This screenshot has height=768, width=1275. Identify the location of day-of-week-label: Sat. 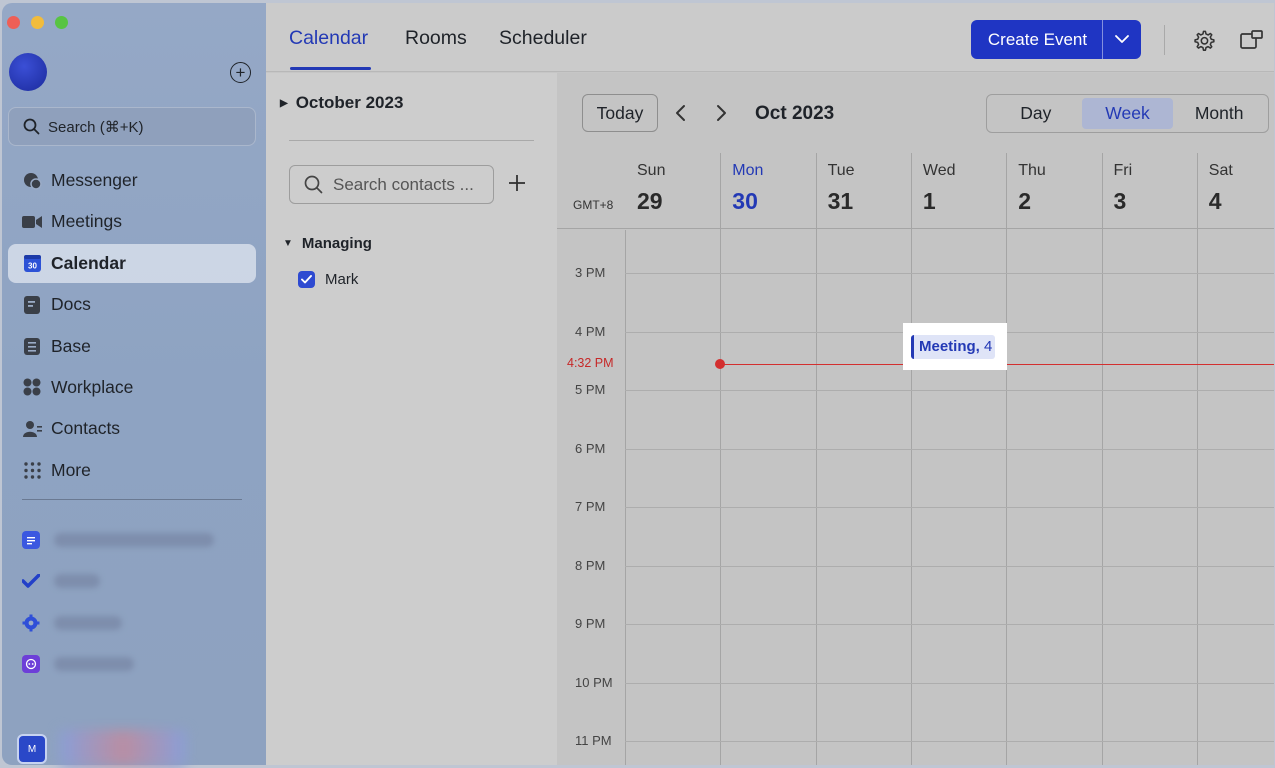
(1220, 170).